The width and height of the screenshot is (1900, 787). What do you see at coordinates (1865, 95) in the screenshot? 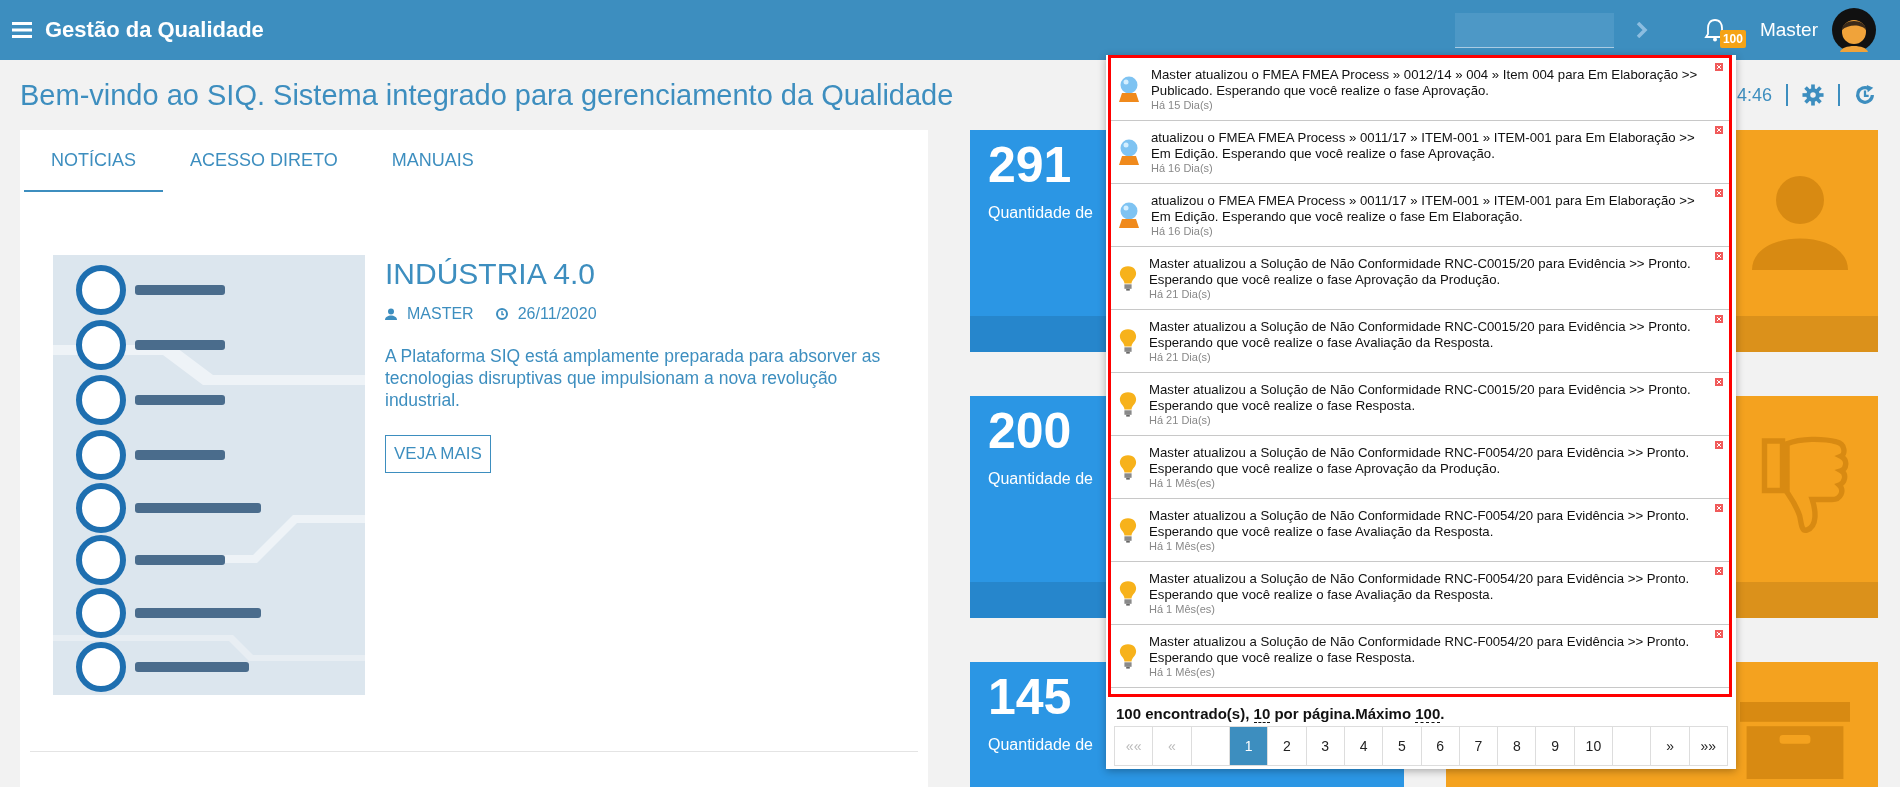
I see `history-icon` at bounding box center [1865, 95].